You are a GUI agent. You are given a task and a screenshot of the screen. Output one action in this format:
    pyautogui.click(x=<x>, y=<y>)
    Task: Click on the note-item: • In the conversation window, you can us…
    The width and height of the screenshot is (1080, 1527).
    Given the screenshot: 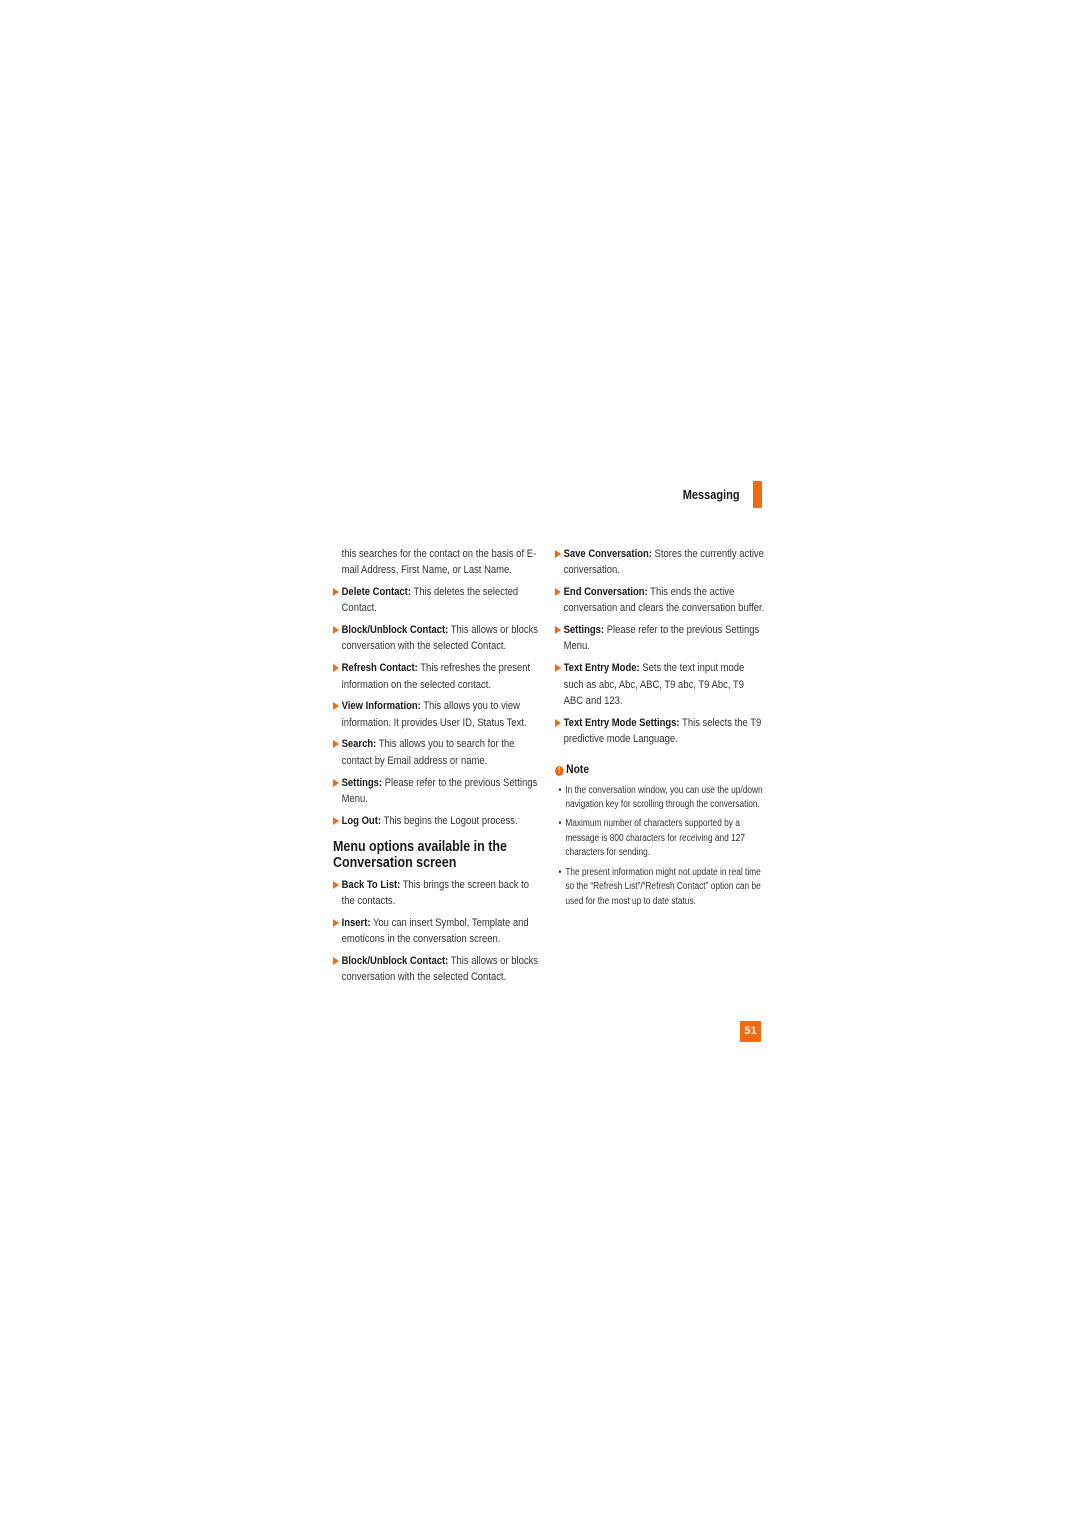 What is the action you would take?
    pyautogui.click(x=660, y=797)
    